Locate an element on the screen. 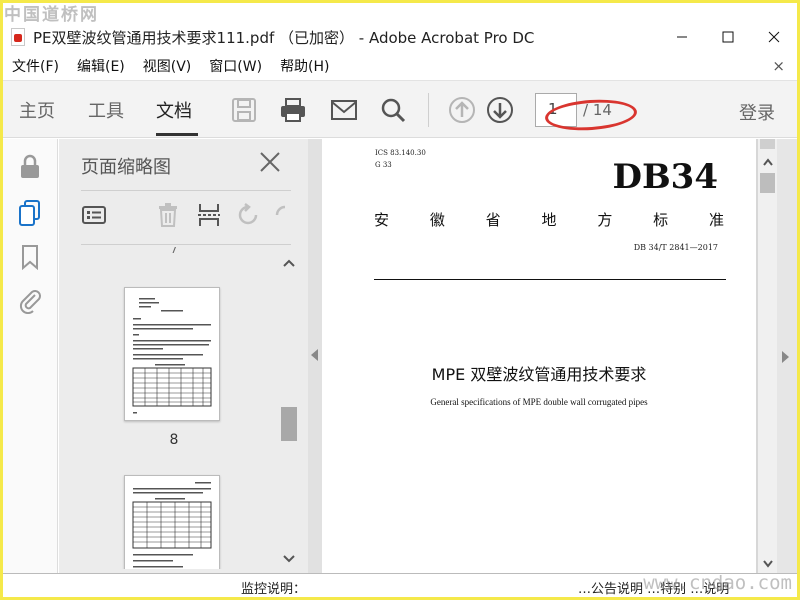 The width and height of the screenshot is (800, 600). doc-authority-char: 准 is located at coordinates (716, 220).